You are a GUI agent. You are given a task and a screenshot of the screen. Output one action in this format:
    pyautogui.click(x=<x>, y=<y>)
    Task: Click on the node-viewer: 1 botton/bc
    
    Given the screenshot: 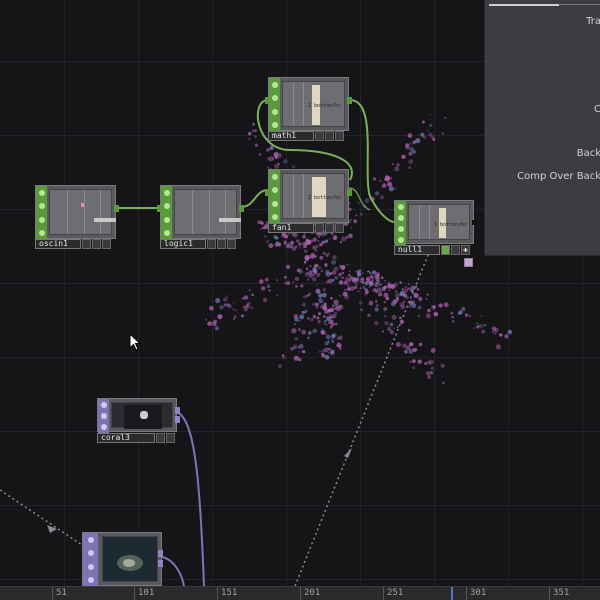 What is the action you would take?
    pyautogui.click(x=439, y=222)
    